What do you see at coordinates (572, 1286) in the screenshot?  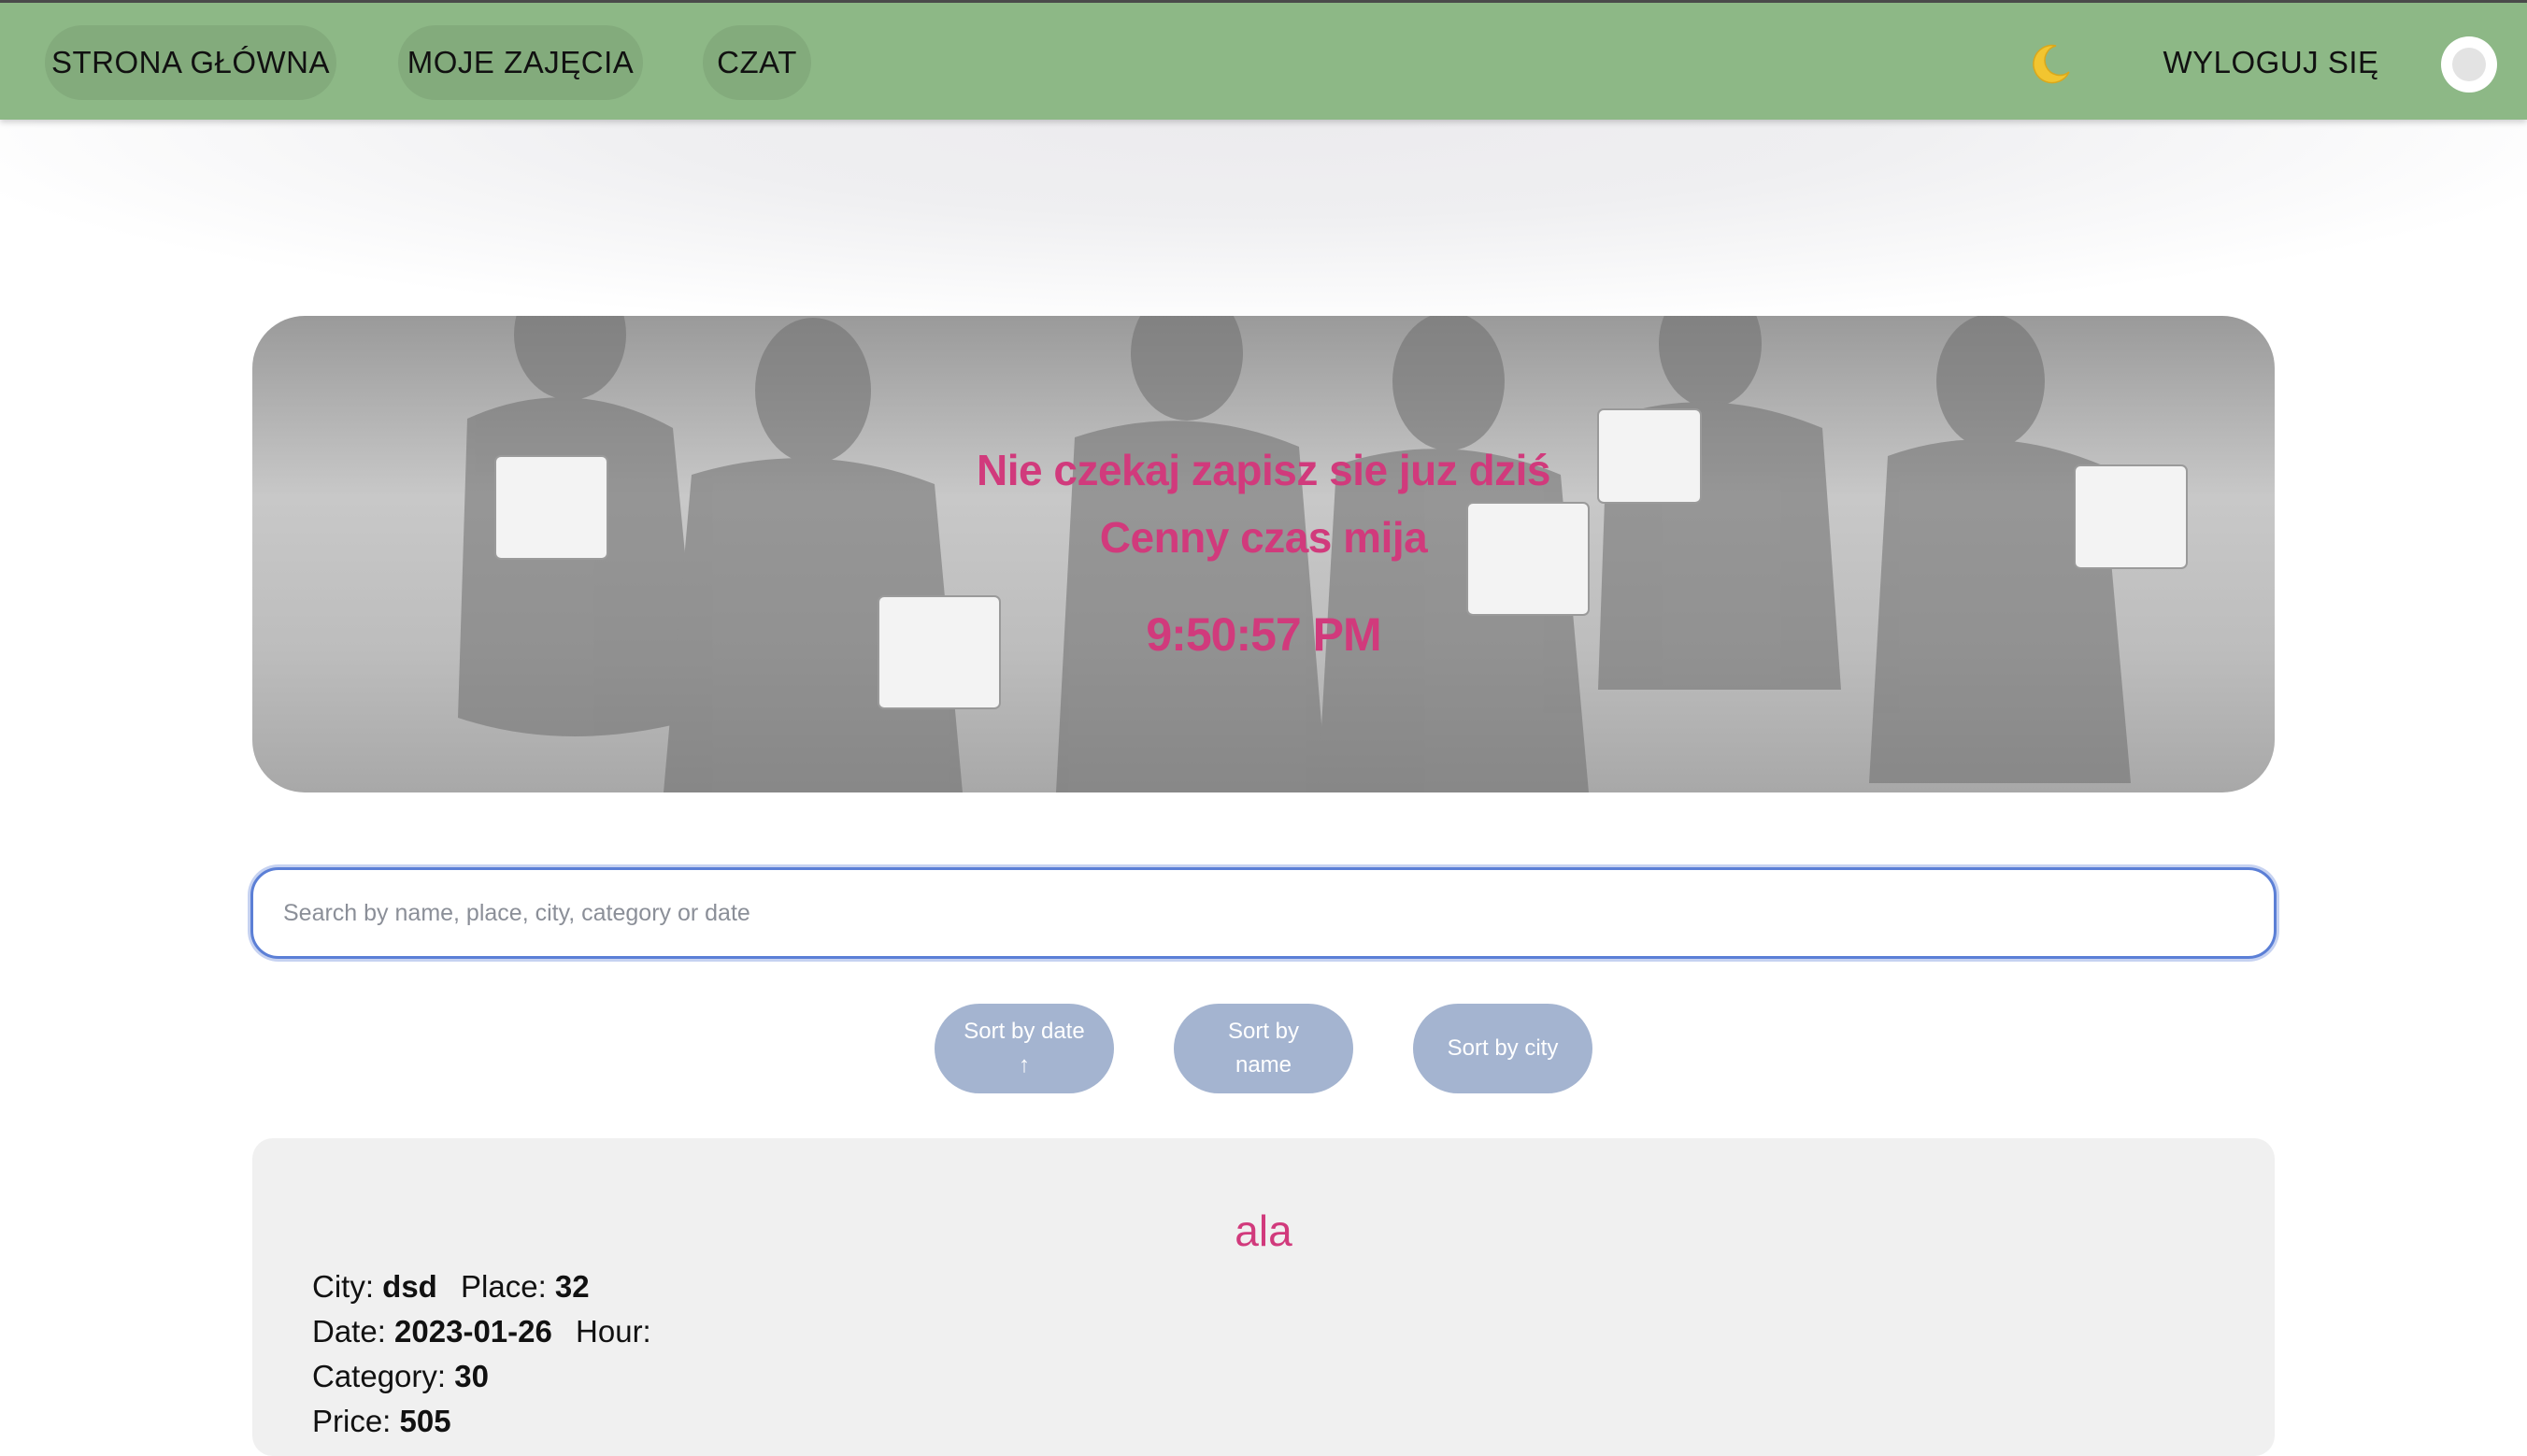 I see `place-value: 32` at bounding box center [572, 1286].